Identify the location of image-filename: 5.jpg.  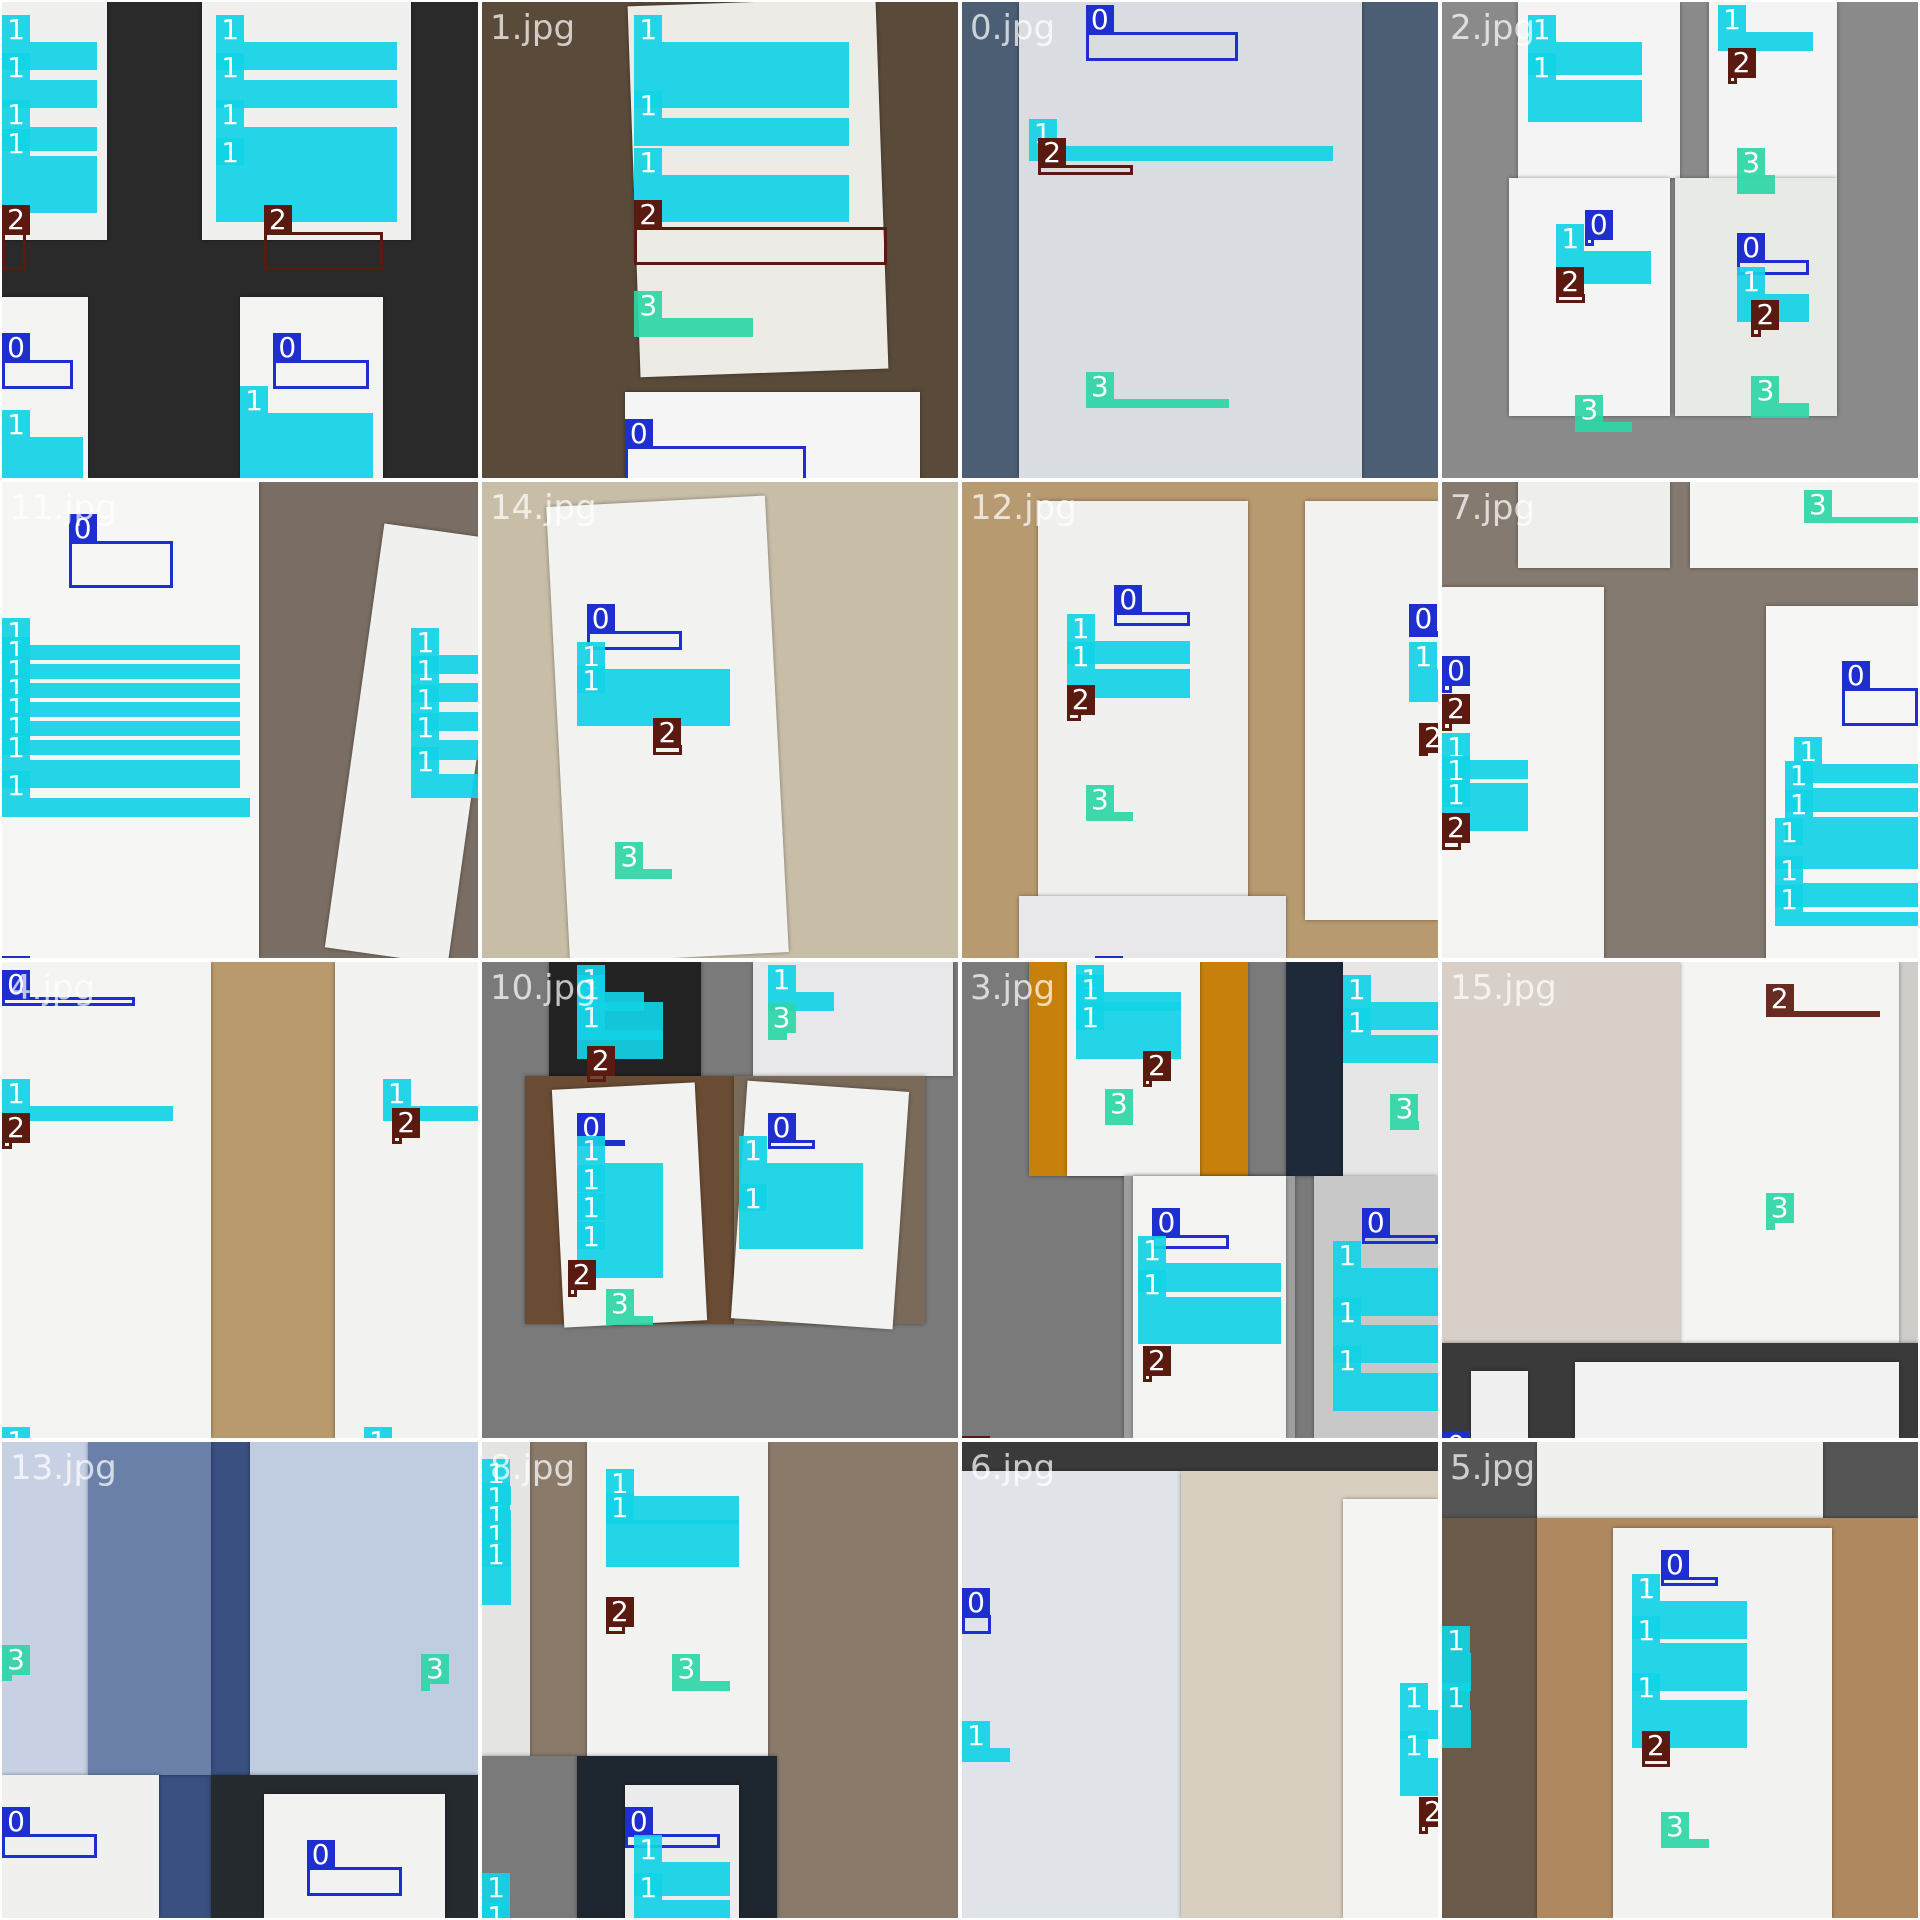
(1493, 1468).